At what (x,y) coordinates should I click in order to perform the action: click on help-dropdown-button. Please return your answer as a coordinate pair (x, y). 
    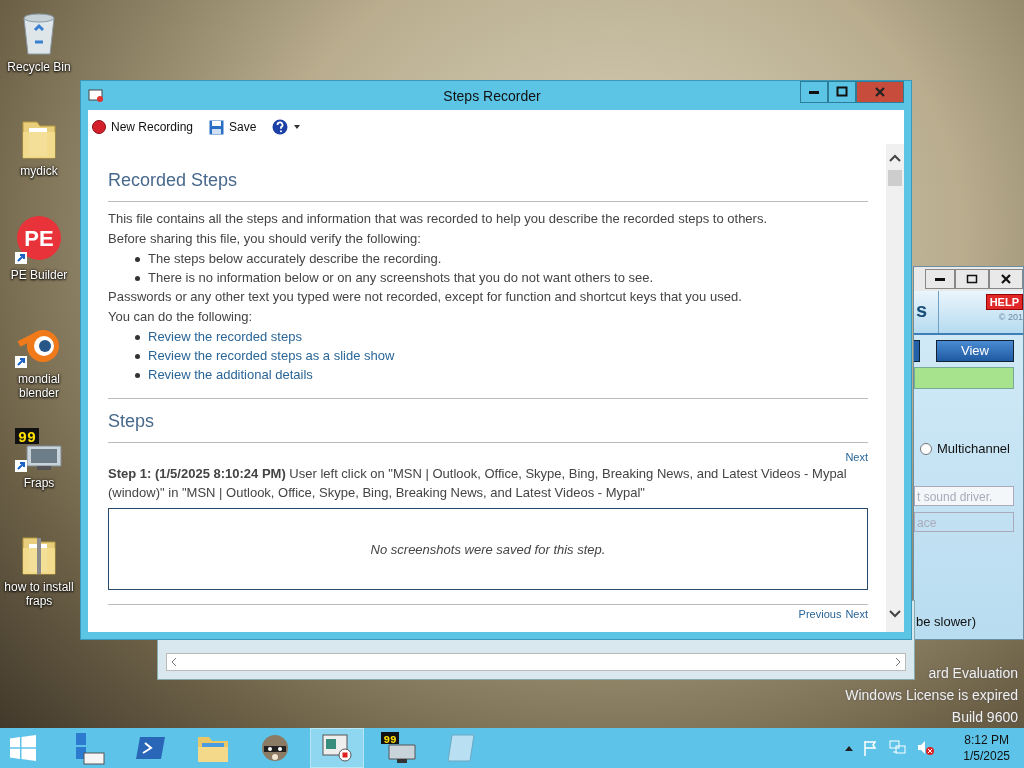
    Looking at the image, I should click on (287, 127).